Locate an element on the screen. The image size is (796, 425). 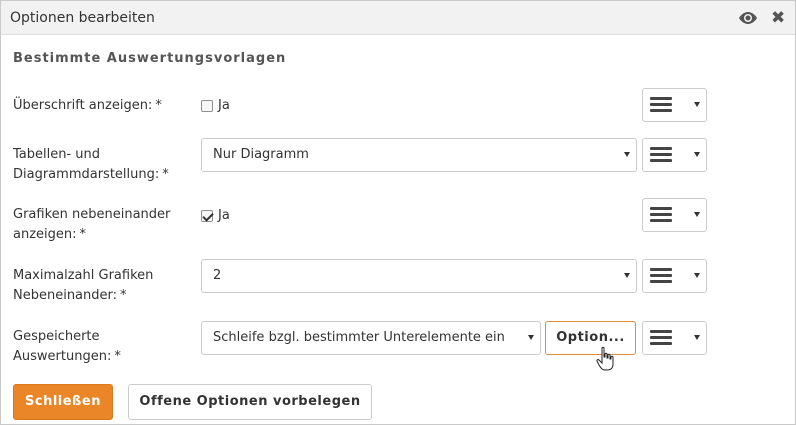
maximalzahl-select-value: 2 is located at coordinates (217, 275).